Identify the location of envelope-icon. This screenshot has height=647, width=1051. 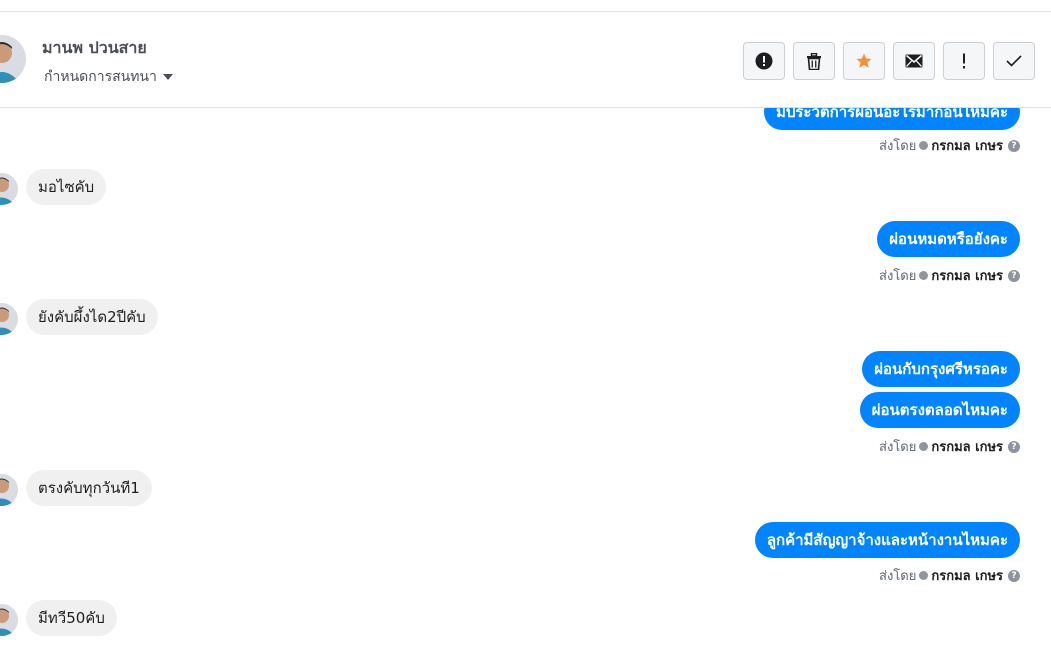
(914, 61).